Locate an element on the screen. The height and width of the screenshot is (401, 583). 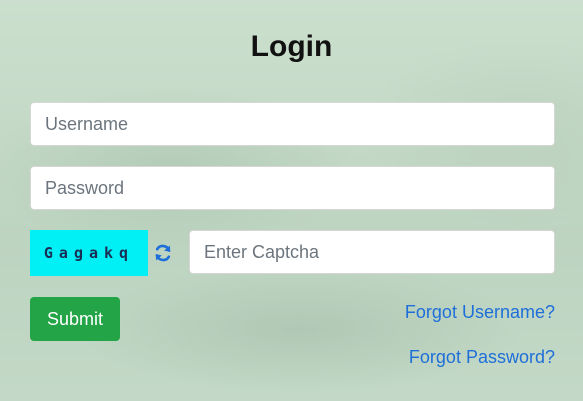
page-title: Login is located at coordinates (291, 46).